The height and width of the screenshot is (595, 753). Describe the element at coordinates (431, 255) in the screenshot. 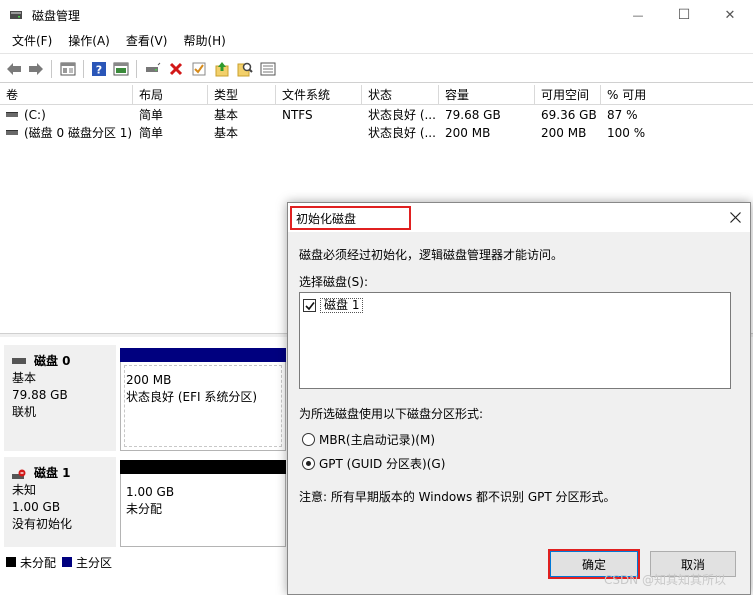

I see `dialog-message: 磁盘必须经过初始化，逻辑磁盘管理器才能访问。` at that location.